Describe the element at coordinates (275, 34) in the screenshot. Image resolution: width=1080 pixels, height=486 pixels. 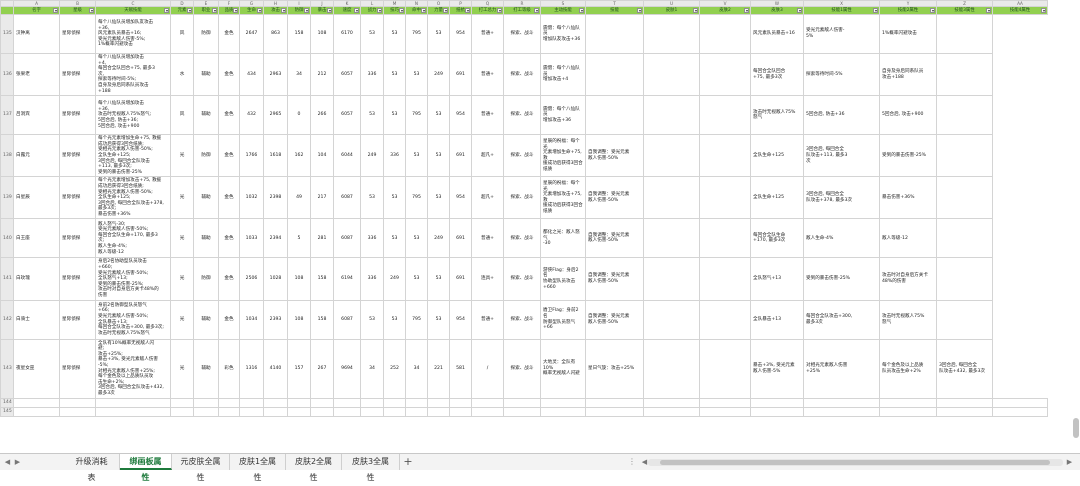
I see `table-cell: 863` at that location.